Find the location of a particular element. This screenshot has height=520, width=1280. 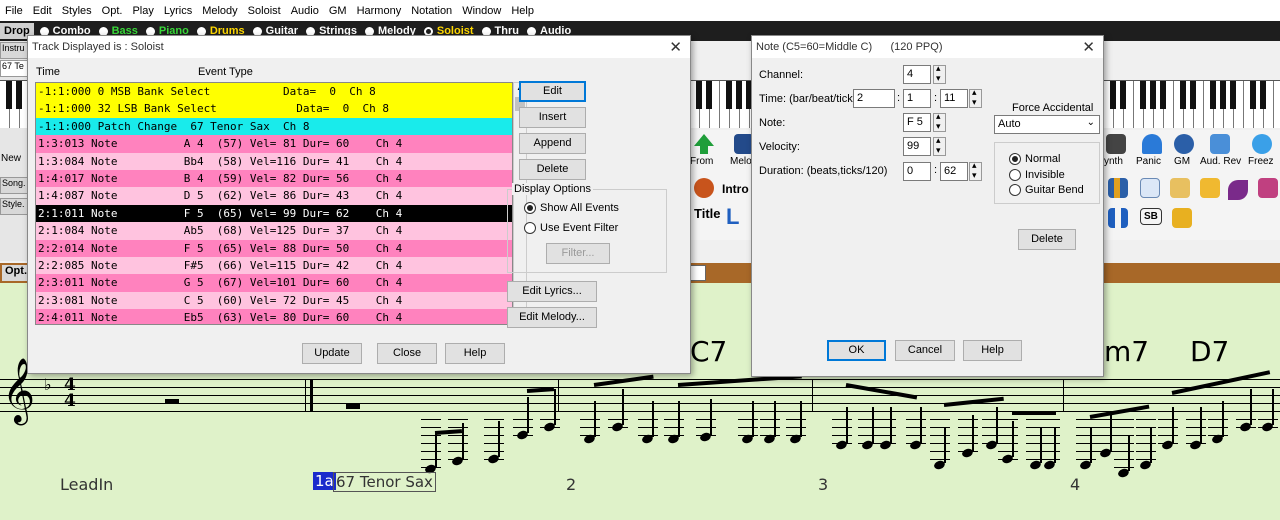

notation-mode-icon is located at coordinates (698, 273).